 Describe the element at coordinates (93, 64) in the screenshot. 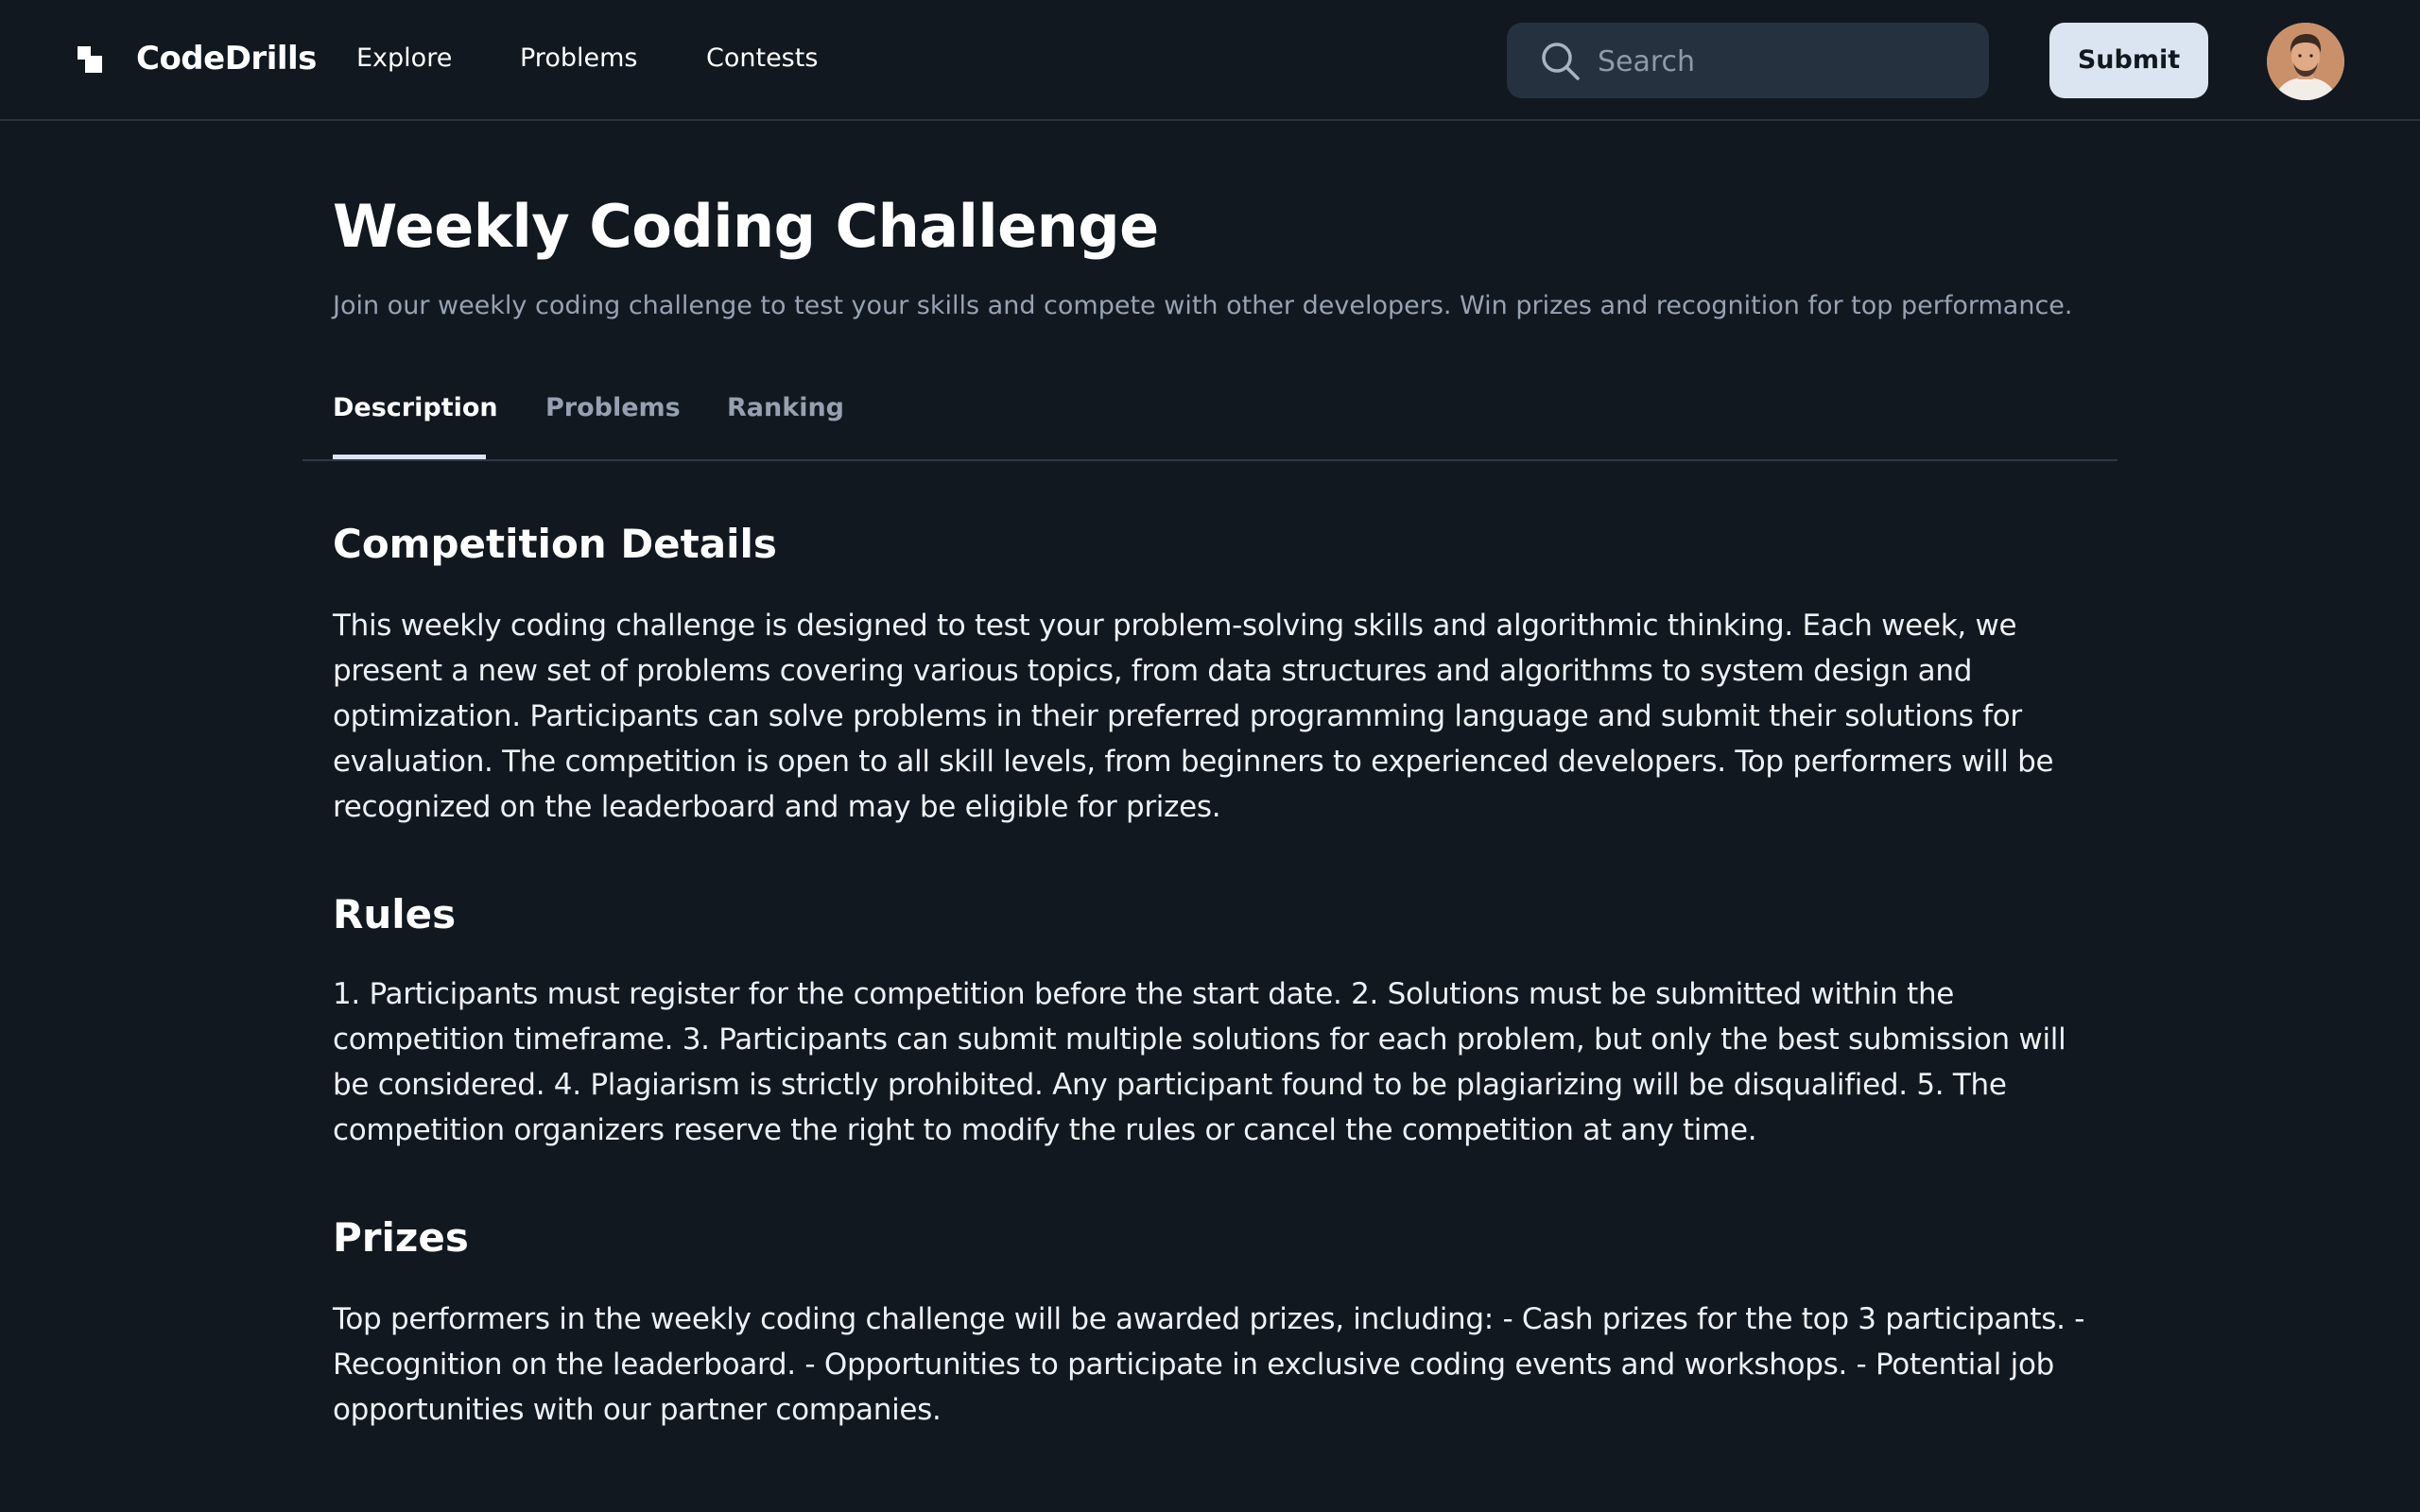

I see `logo-square-bottom` at that location.